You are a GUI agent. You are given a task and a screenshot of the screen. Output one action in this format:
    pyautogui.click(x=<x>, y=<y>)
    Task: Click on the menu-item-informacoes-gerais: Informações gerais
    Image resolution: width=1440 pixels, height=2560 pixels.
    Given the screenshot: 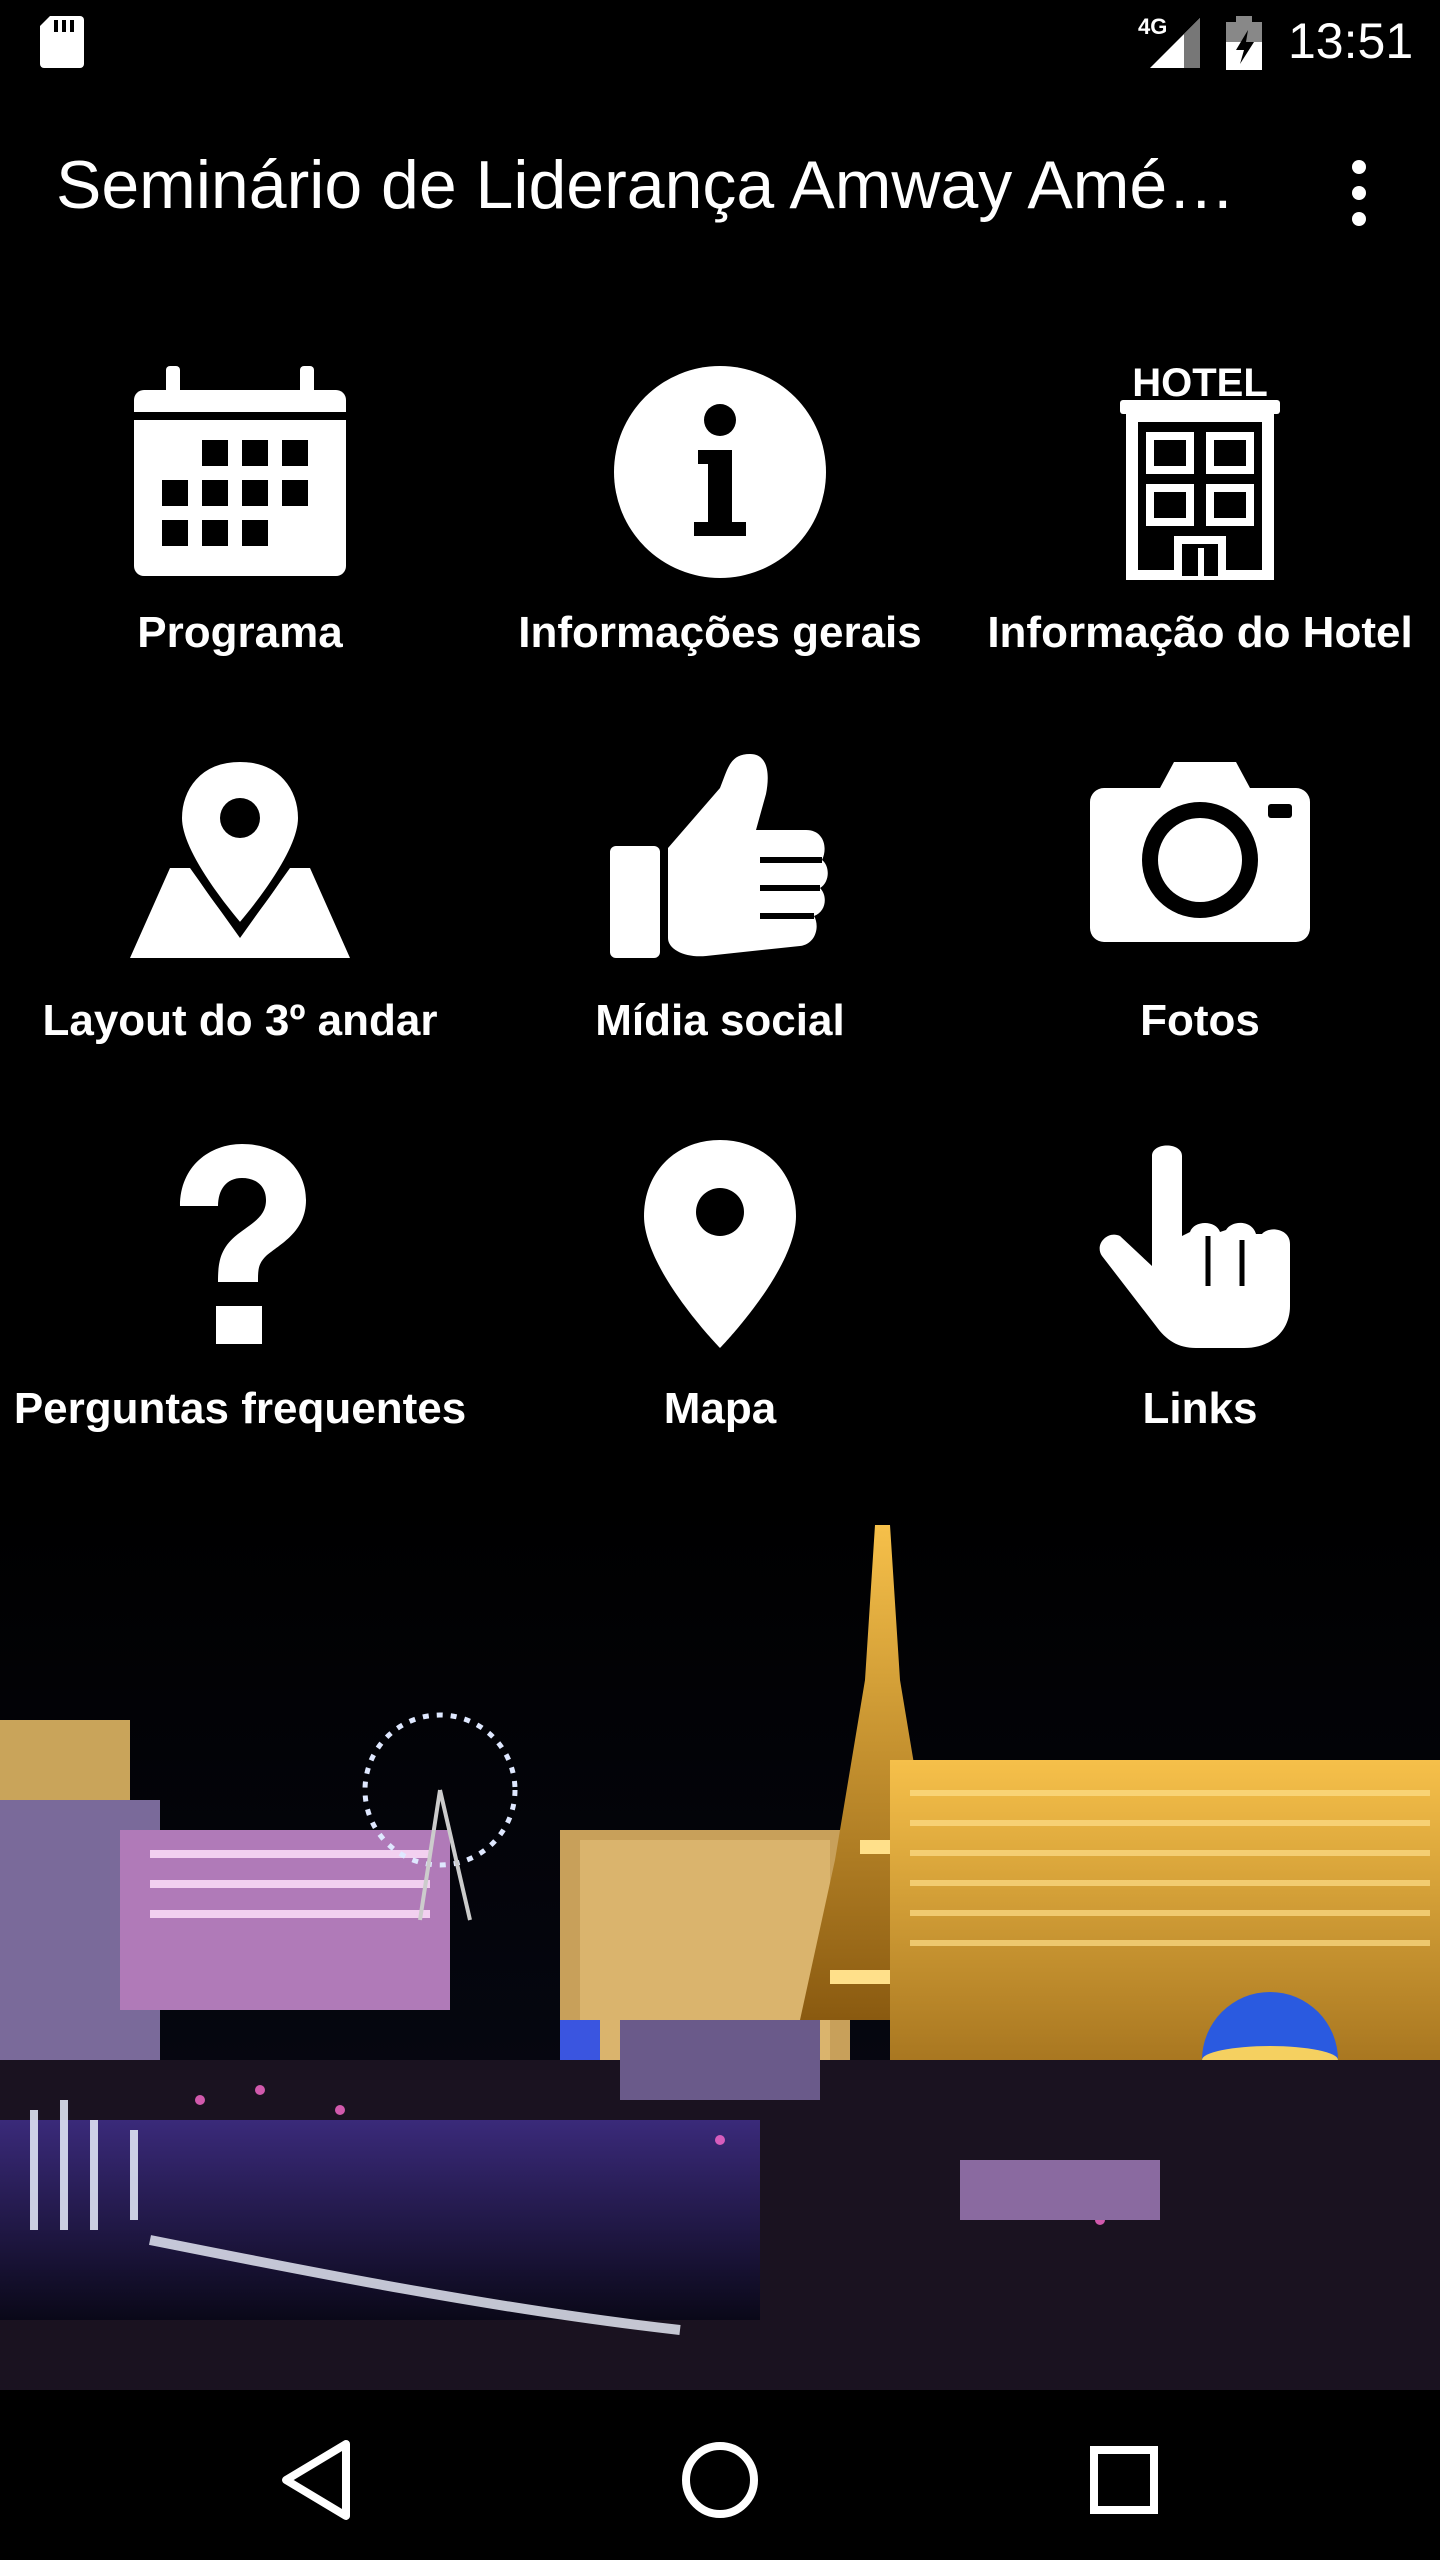 What is the action you would take?
    pyautogui.click(x=720, y=520)
    